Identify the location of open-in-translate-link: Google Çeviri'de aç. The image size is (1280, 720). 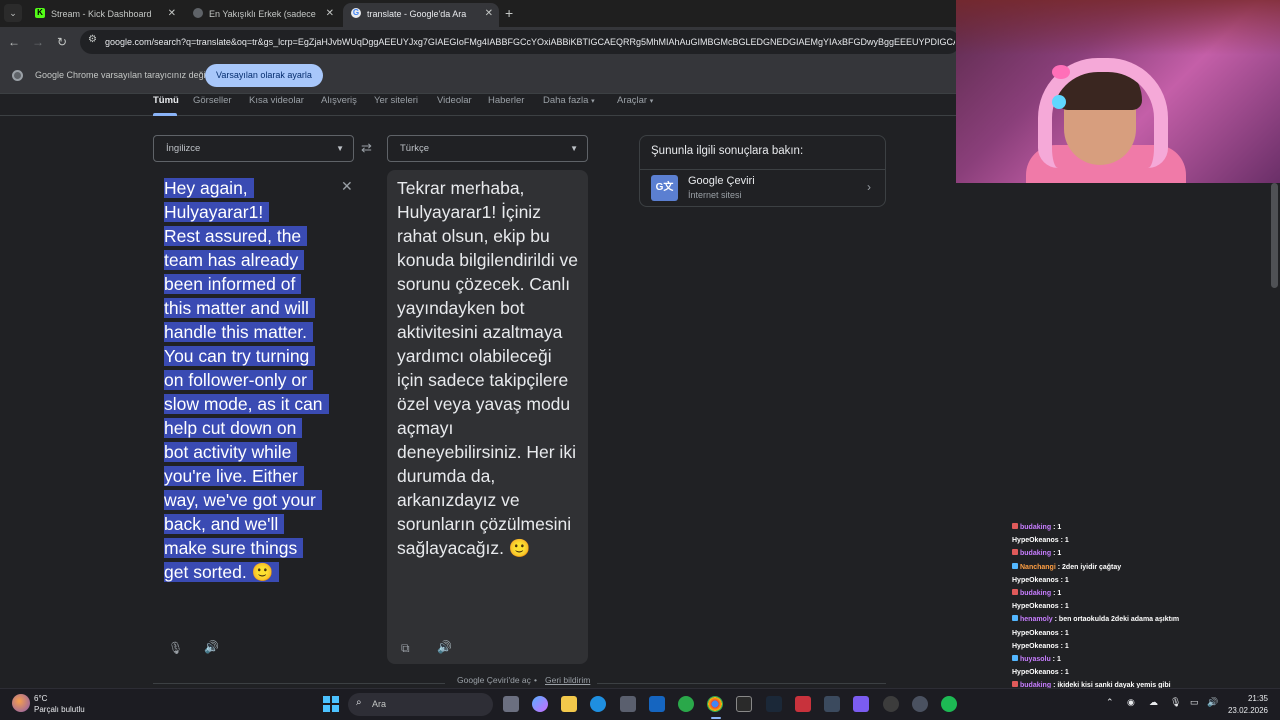
(494, 680).